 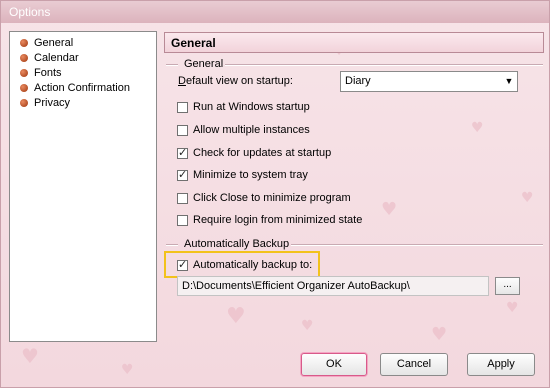 What do you see at coordinates (182, 152) in the screenshot?
I see `check-updates-checkbox` at bounding box center [182, 152].